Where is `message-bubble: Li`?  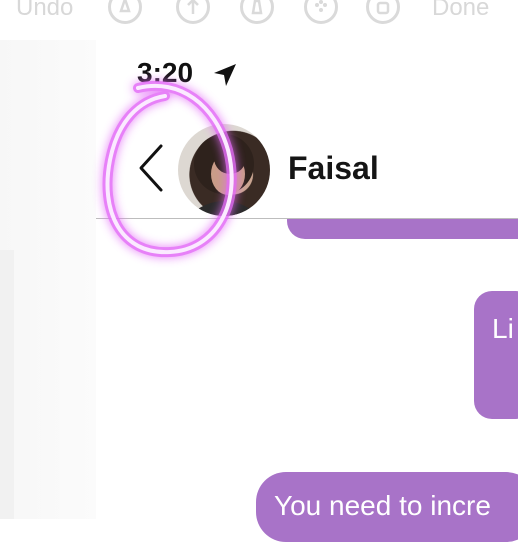 message-bubble: Li is located at coordinates (496, 355).